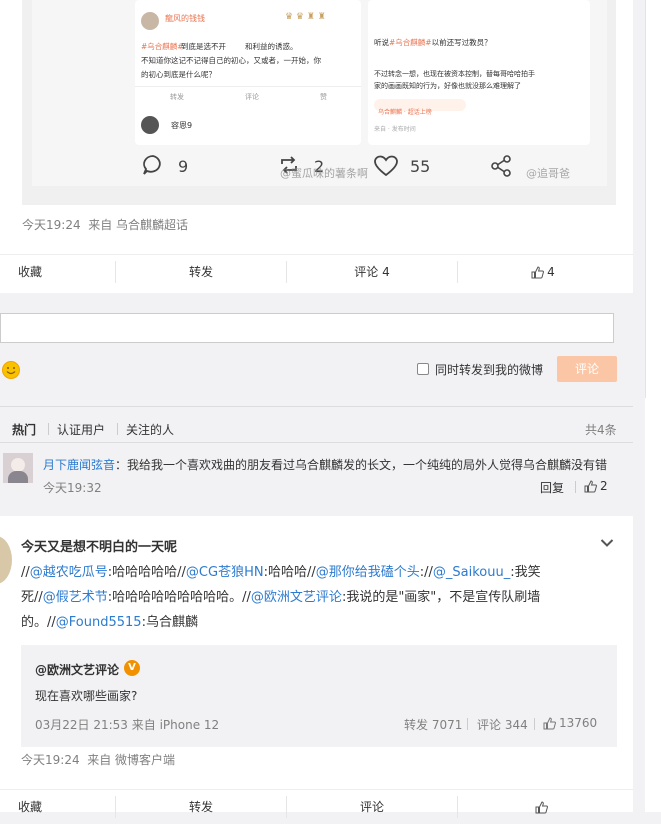  What do you see at coordinates (169, 622) in the screenshot?
I see `text-segment: :乌合麒麟` at bounding box center [169, 622].